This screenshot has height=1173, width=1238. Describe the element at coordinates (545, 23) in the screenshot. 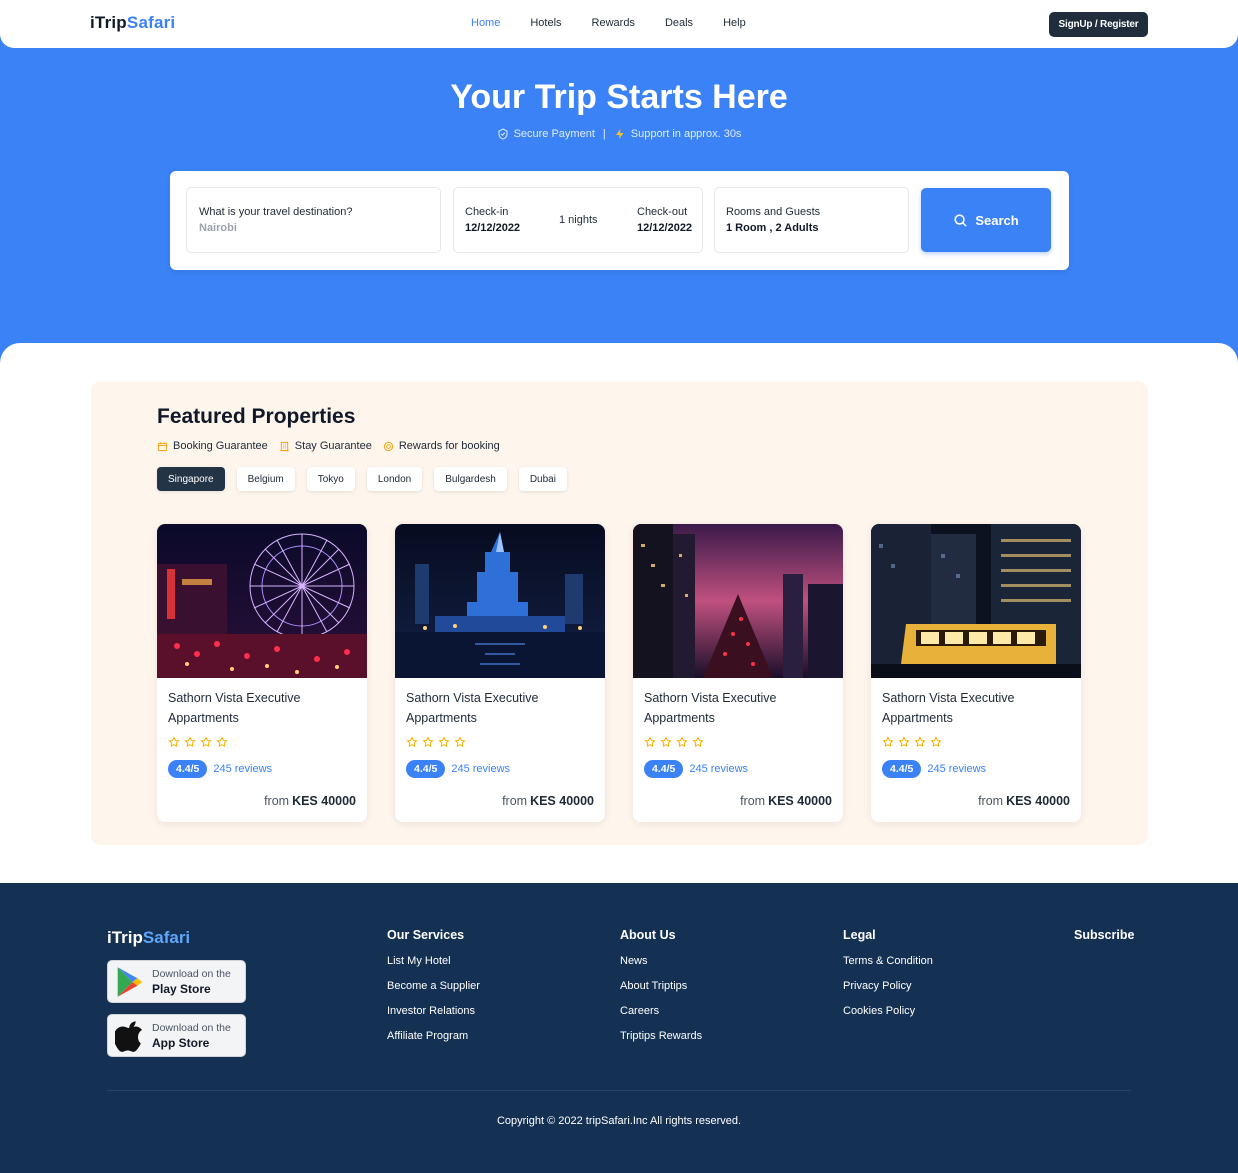

I see `nav-hotels: Hotels` at that location.